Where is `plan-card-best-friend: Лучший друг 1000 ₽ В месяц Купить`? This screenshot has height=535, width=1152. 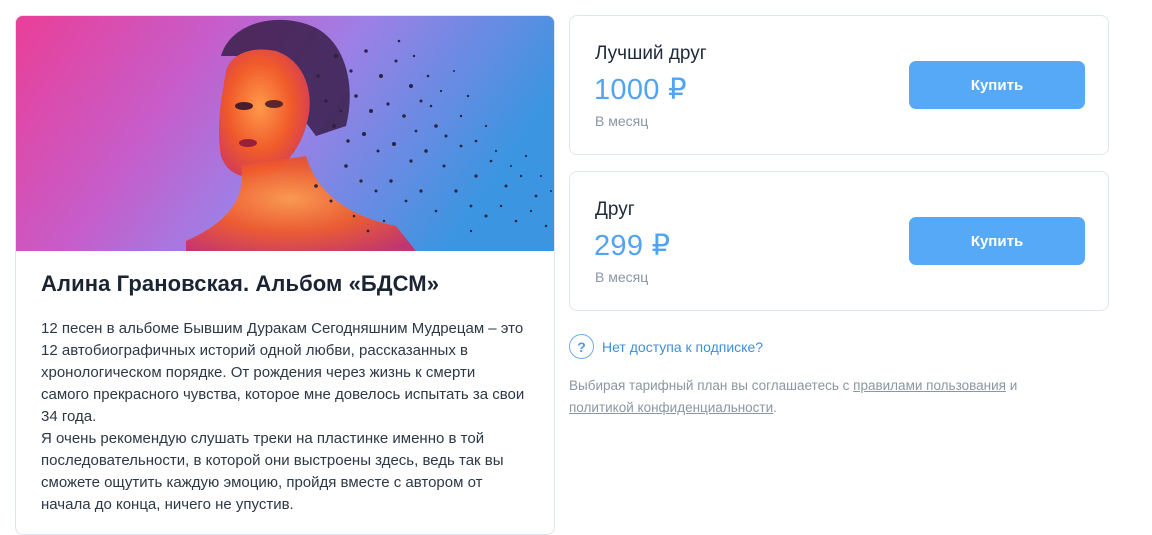 plan-card-best-friend: Лучший друг 1000 ₽ В месяц Купить is located at coordinates (839, 85).